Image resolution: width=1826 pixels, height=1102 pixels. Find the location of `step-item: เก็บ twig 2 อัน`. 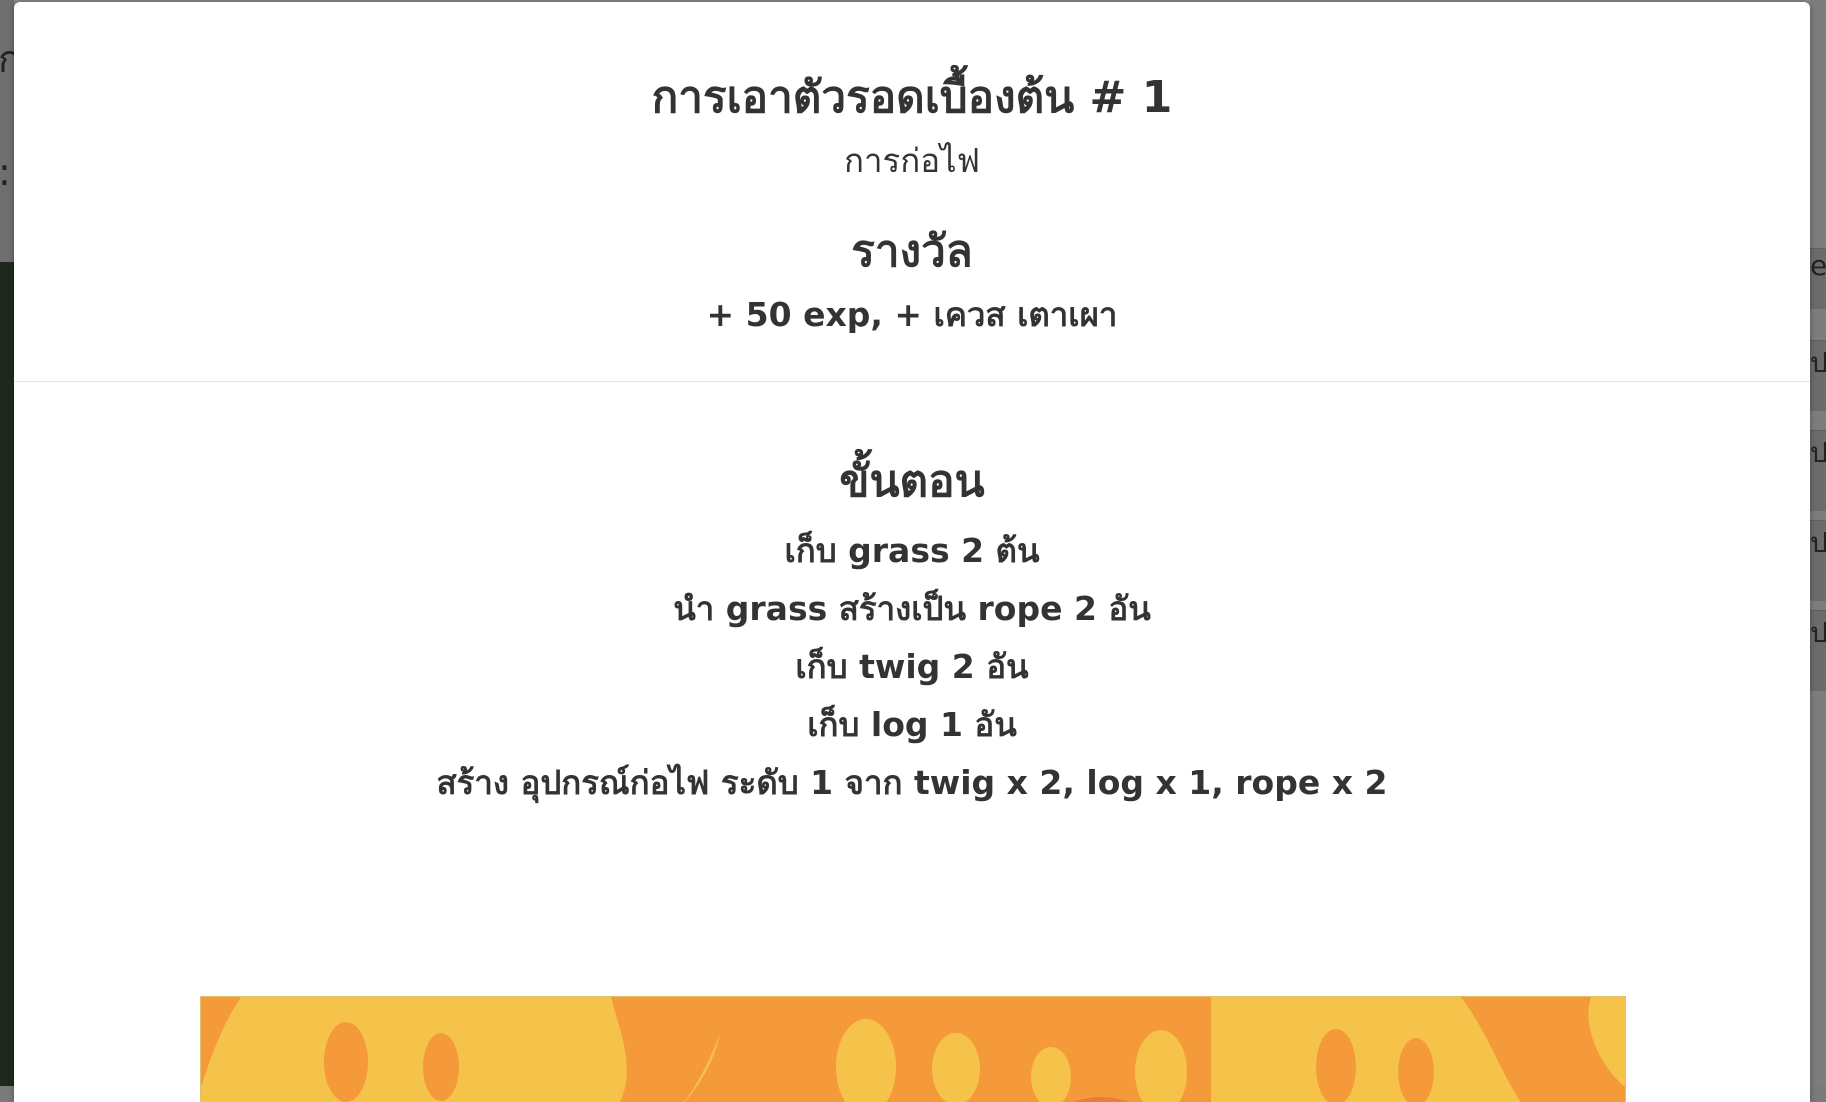

step-item: เก็บ twig 2 อัน is located at coordinates (912, 666).